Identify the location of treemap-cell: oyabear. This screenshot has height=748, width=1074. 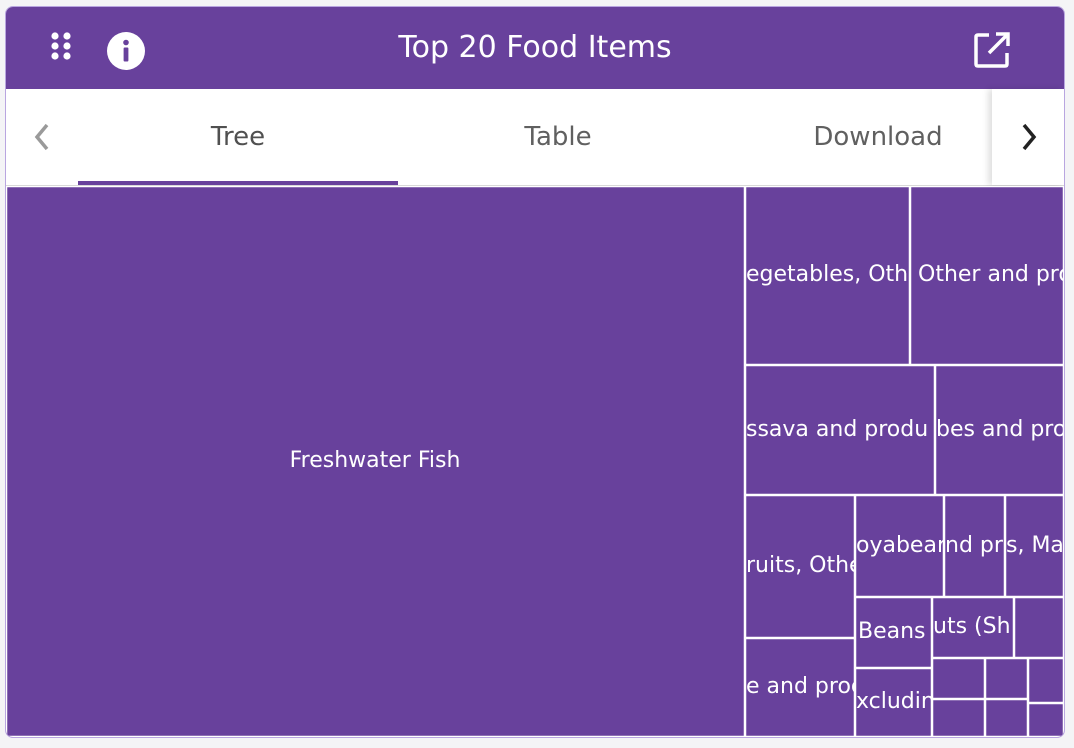
(900, 546).